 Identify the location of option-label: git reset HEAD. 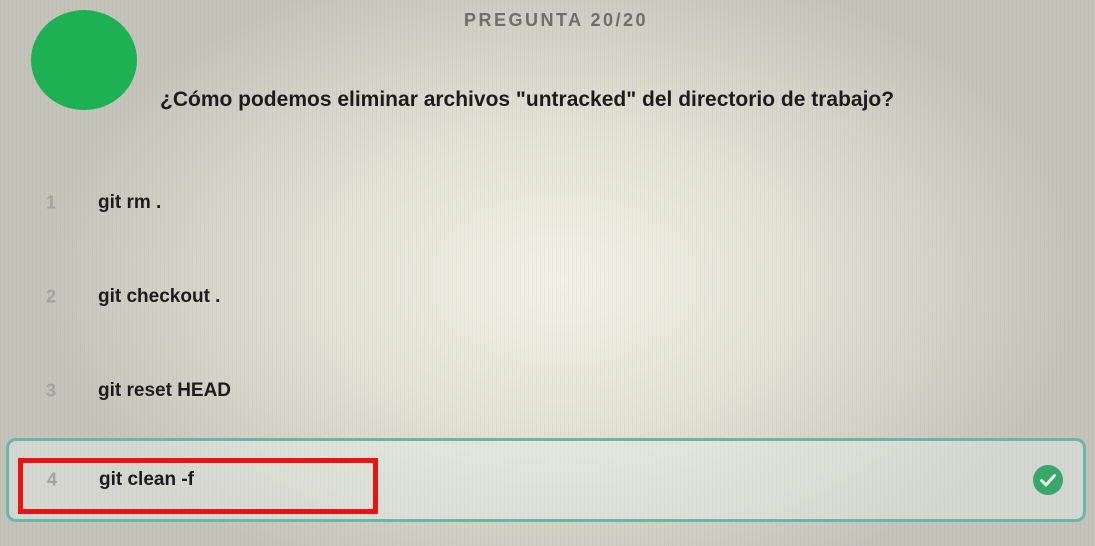
(165, 390).